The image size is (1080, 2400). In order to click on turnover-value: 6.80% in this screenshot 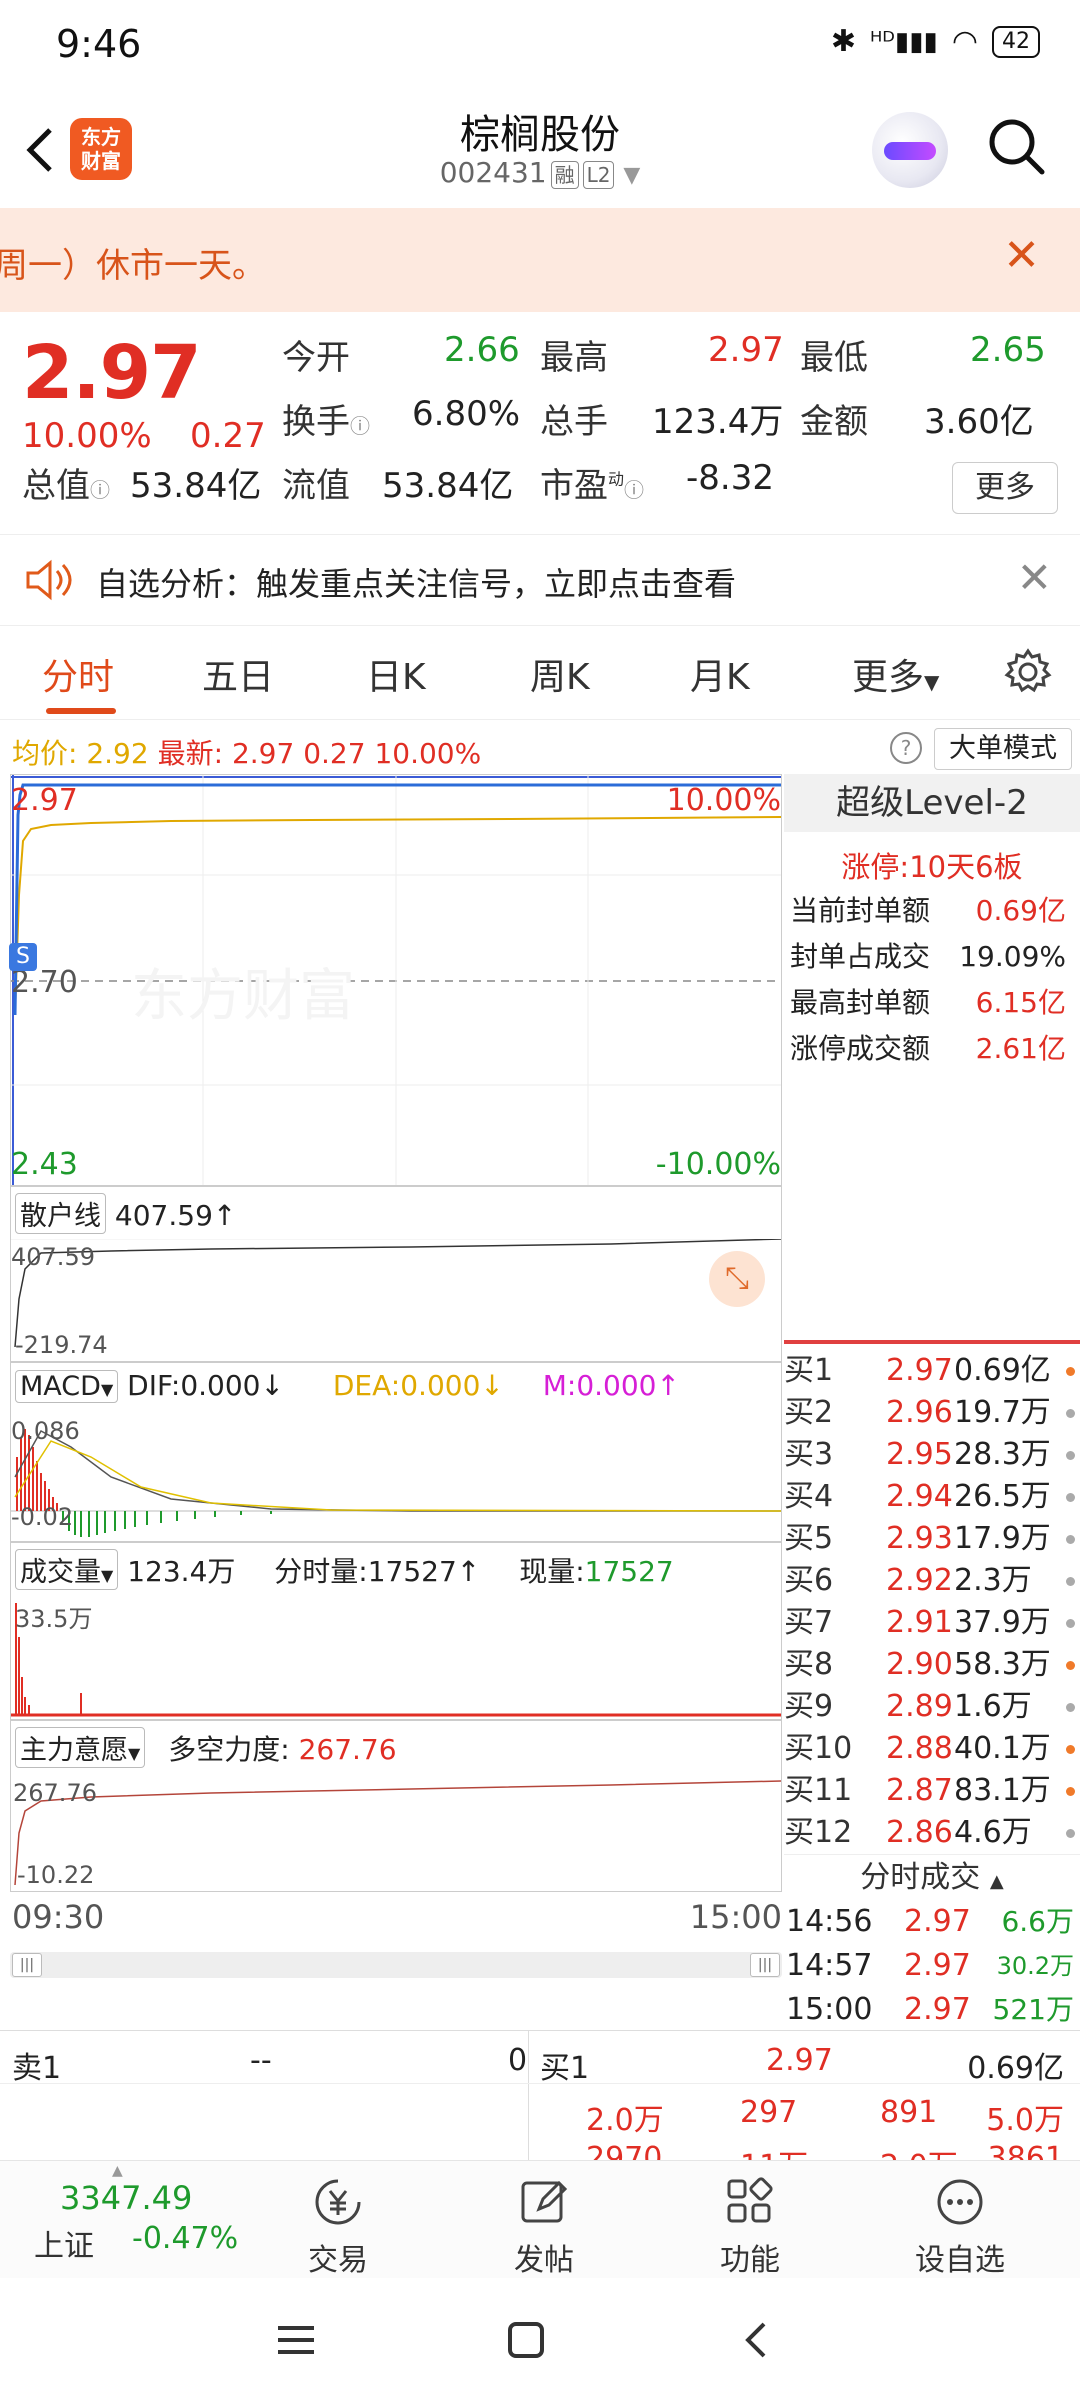, I will do `click(466, 414)`.